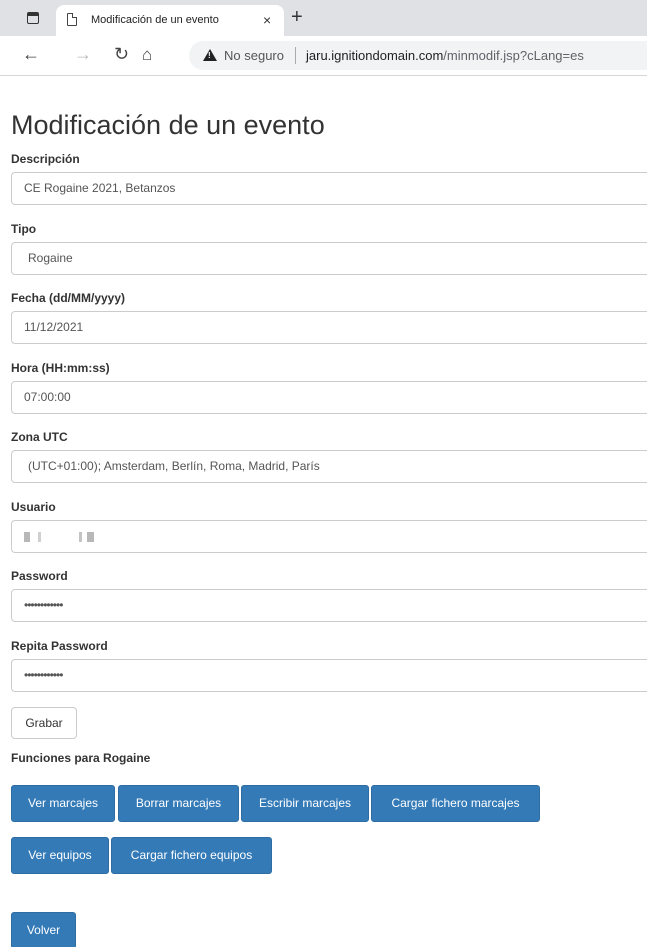  Describe the element at coordinates (63, 803) in the screenshot. I see `view-punches-button: Ver marcajes` at that location.